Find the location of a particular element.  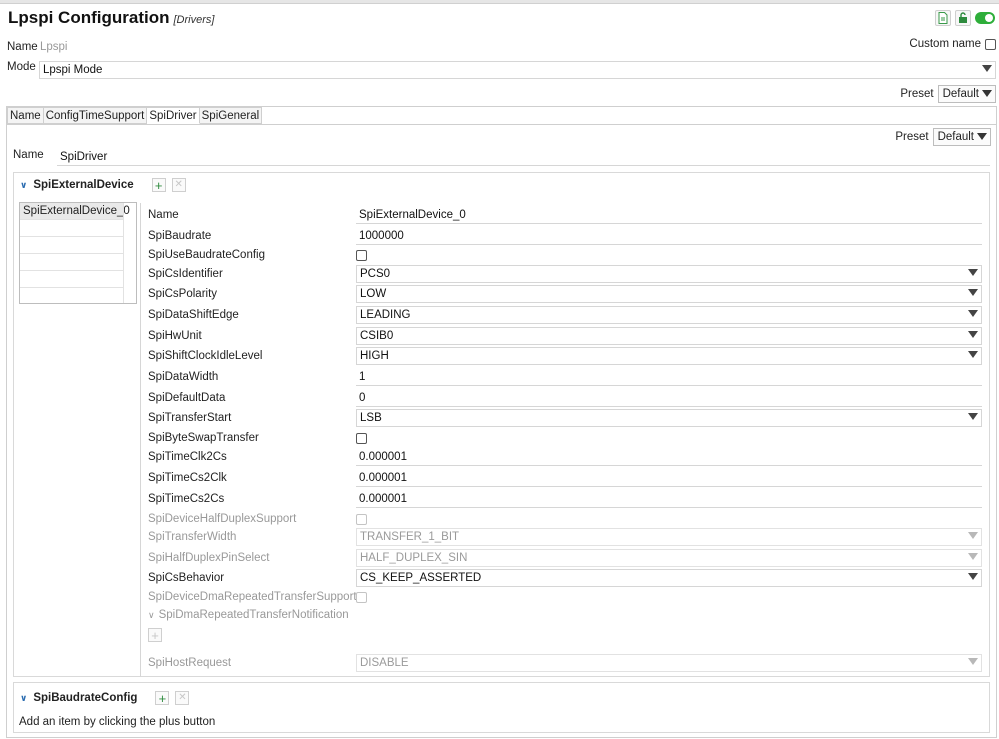

unlock-icon is located at coordinates (963, 18).